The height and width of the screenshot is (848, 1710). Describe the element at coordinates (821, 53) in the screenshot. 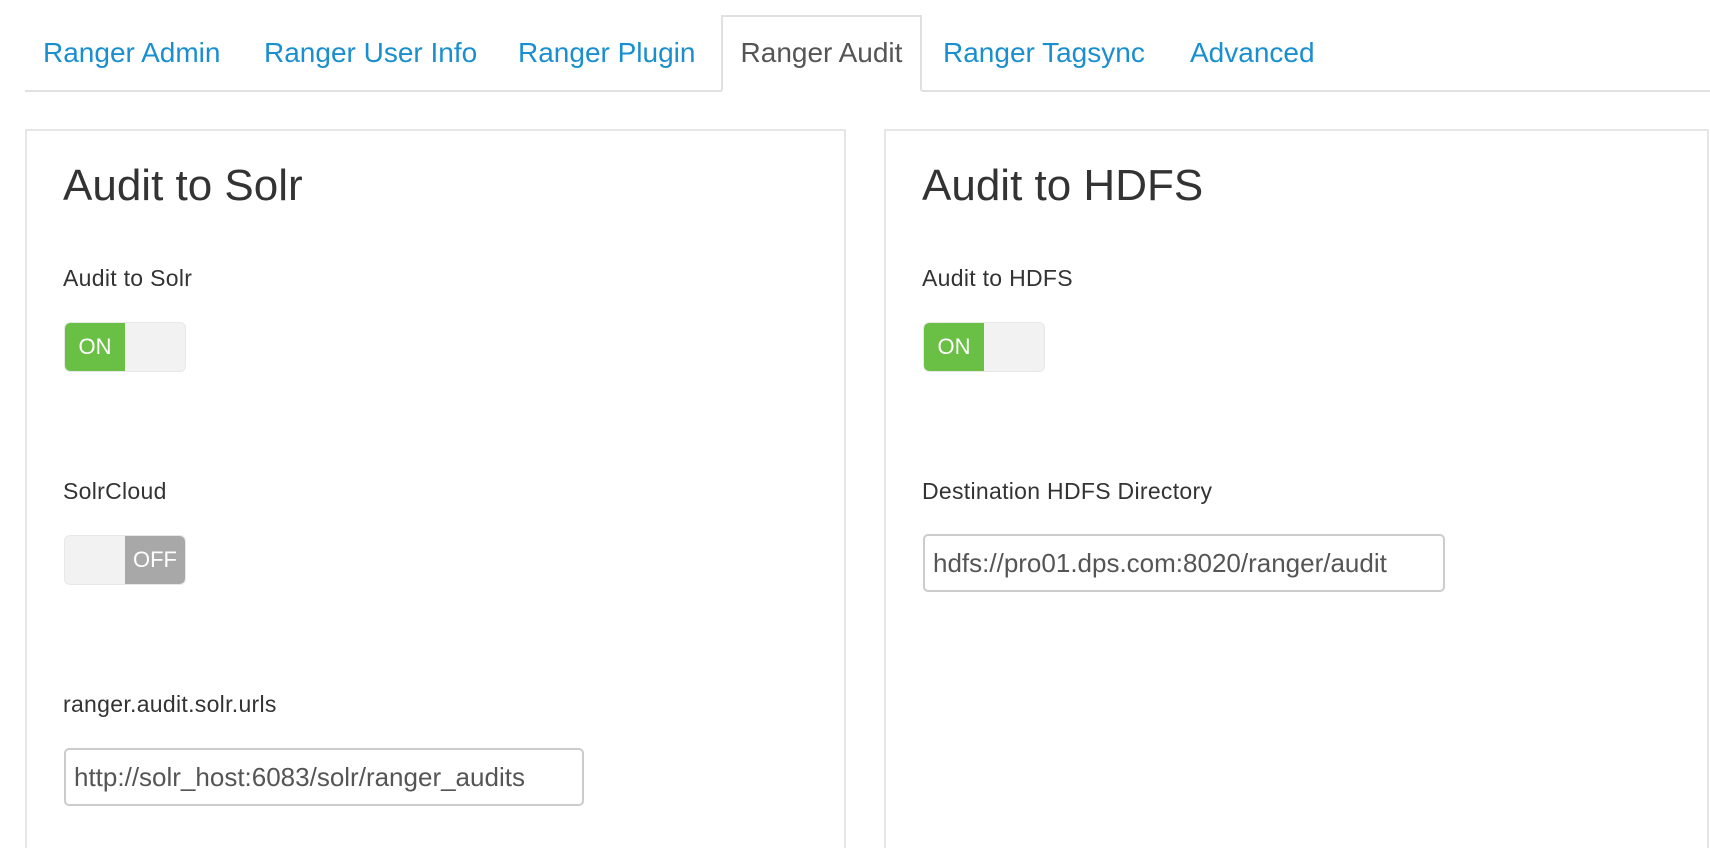

I see `tab-ranger-audit: Ranger Audit` at that location.